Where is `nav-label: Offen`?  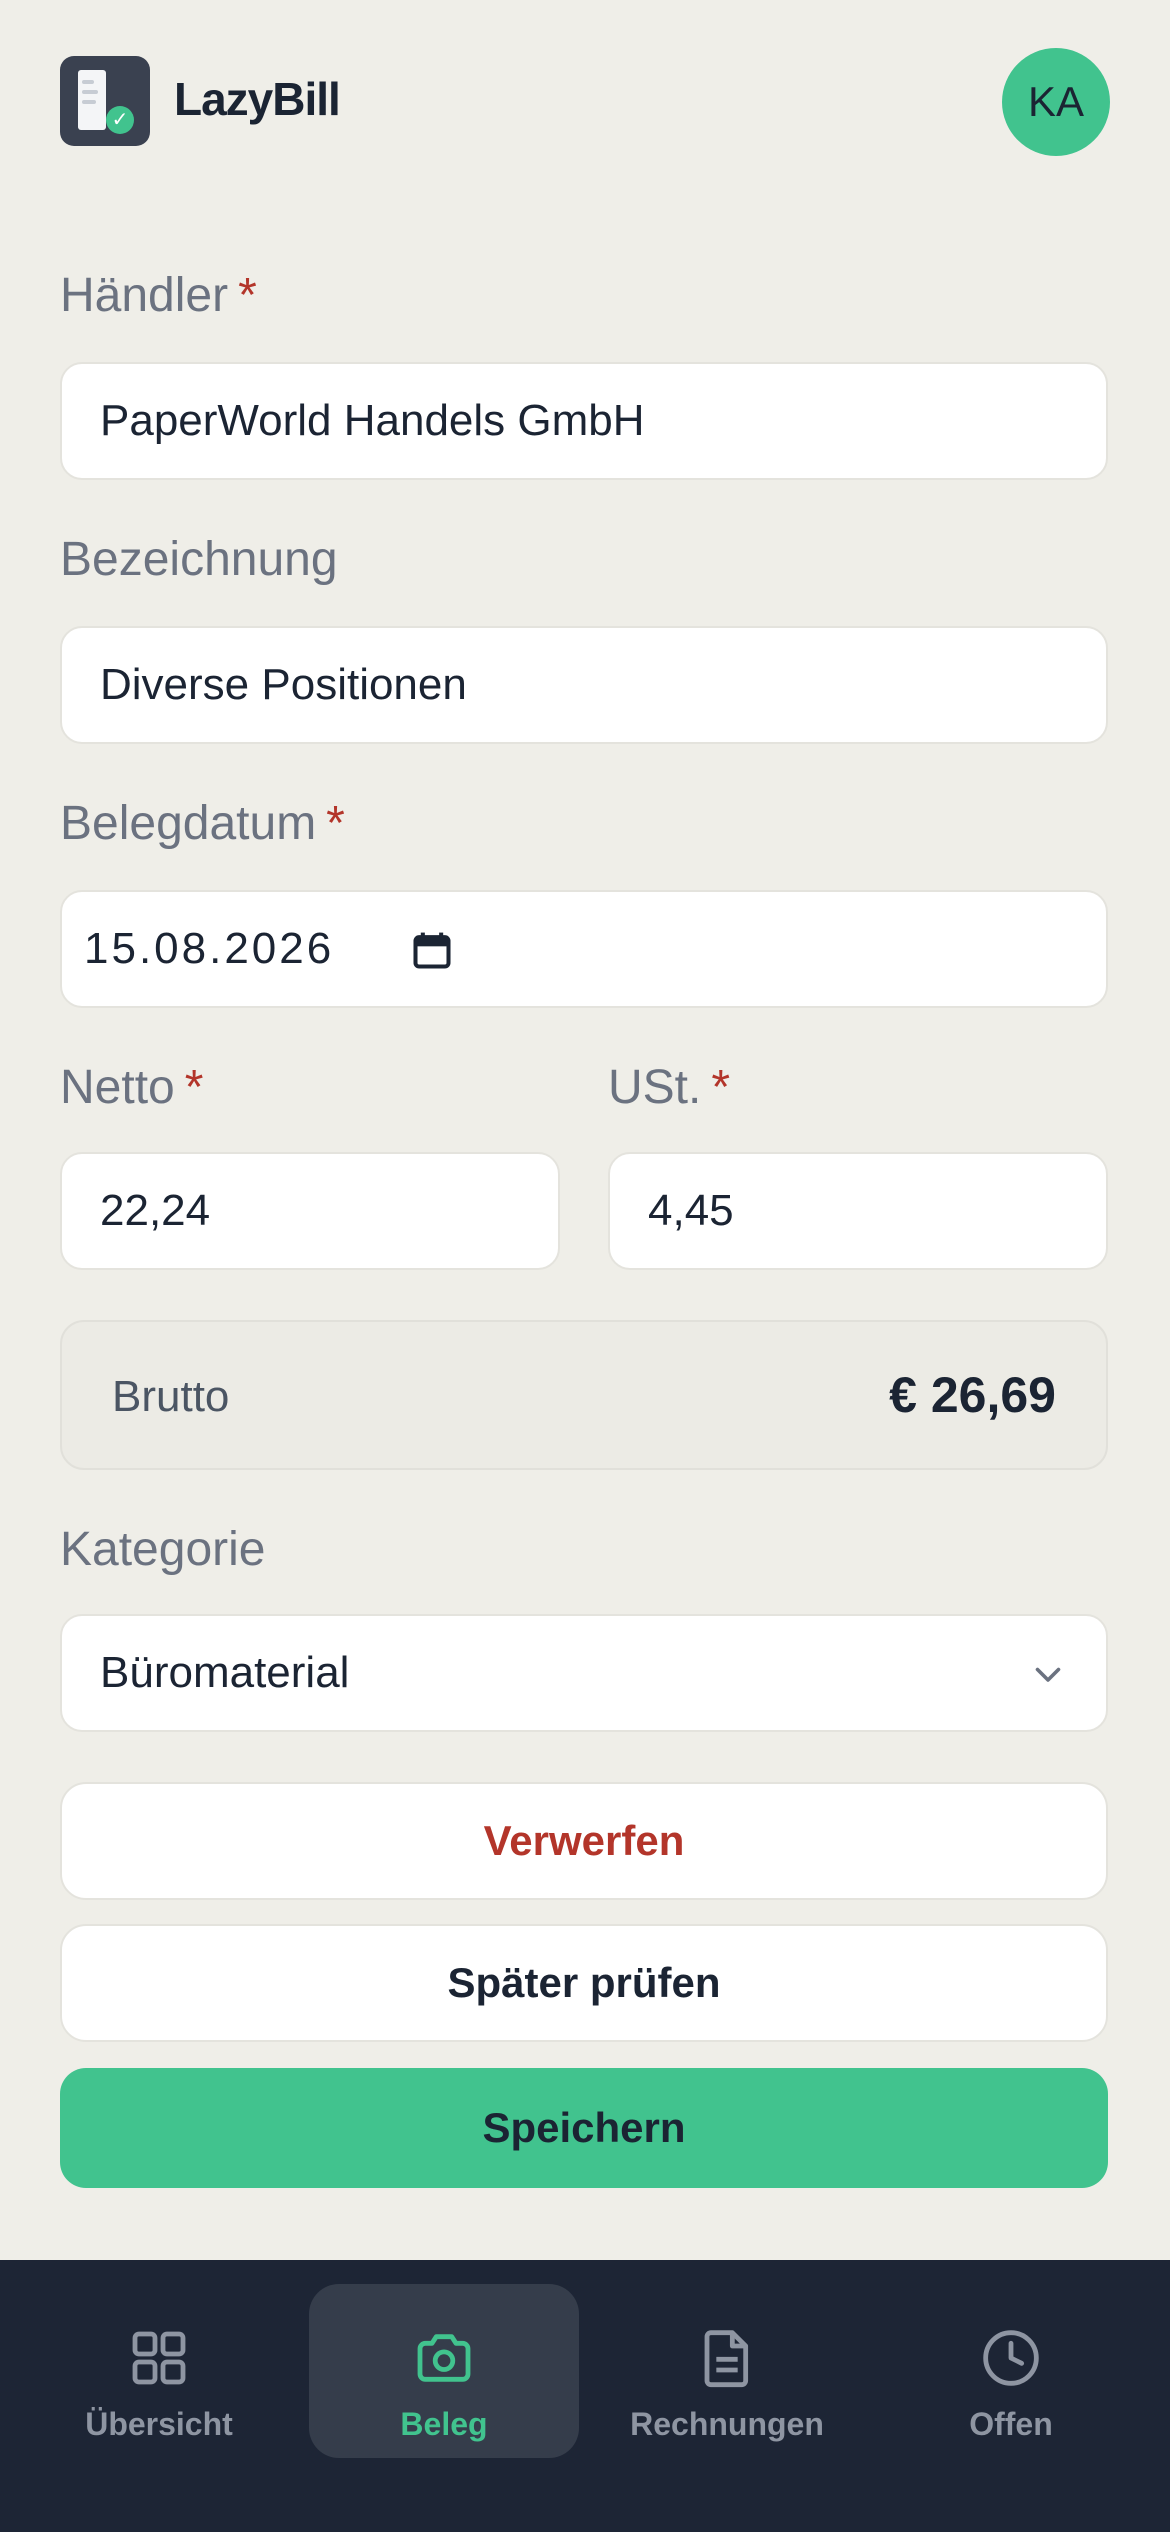 nav-label: Offen is located at coordinates (1011, 2424).